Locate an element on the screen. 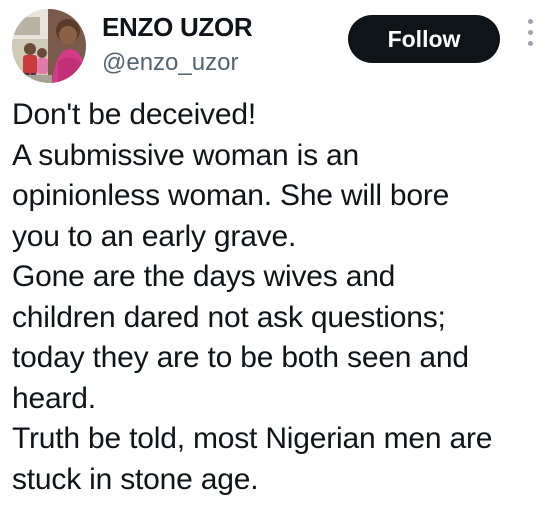  author-handle: @enzo_uzor is located at coordinates (177, 63).